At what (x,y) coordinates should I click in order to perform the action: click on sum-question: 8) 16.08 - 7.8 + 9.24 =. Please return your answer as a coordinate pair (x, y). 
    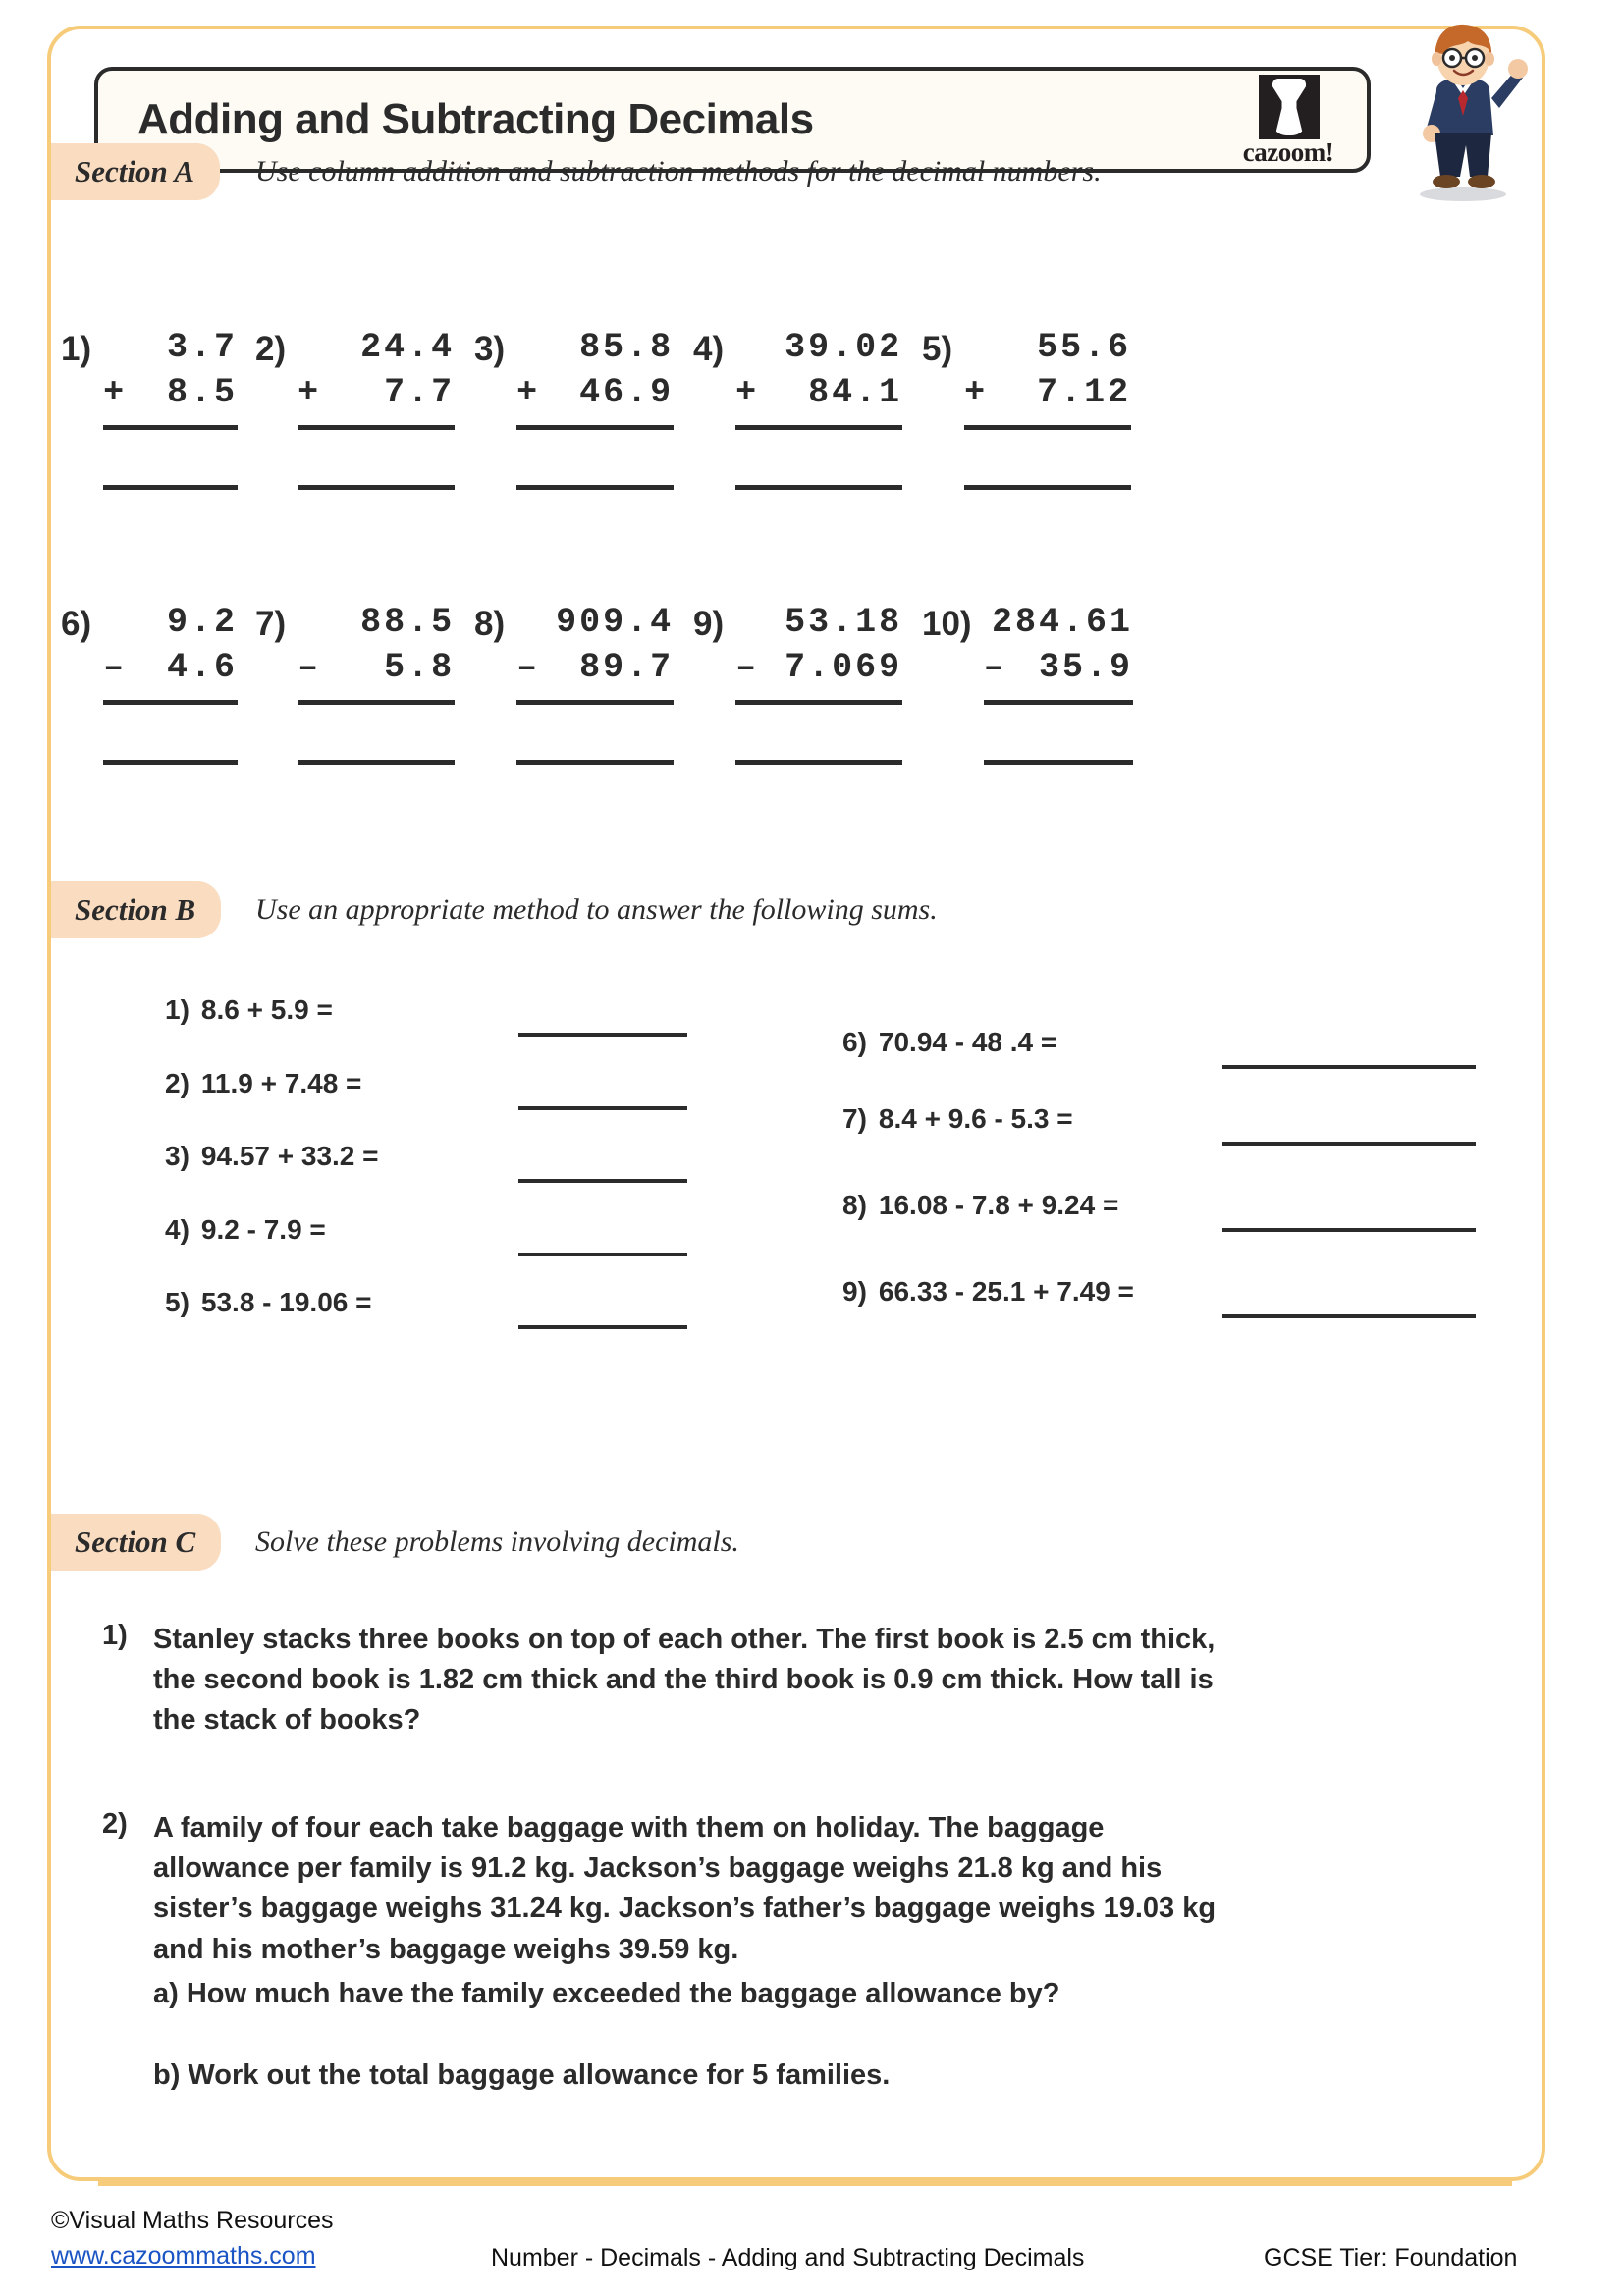
    Looking at the image, I should click on (980, 1205).